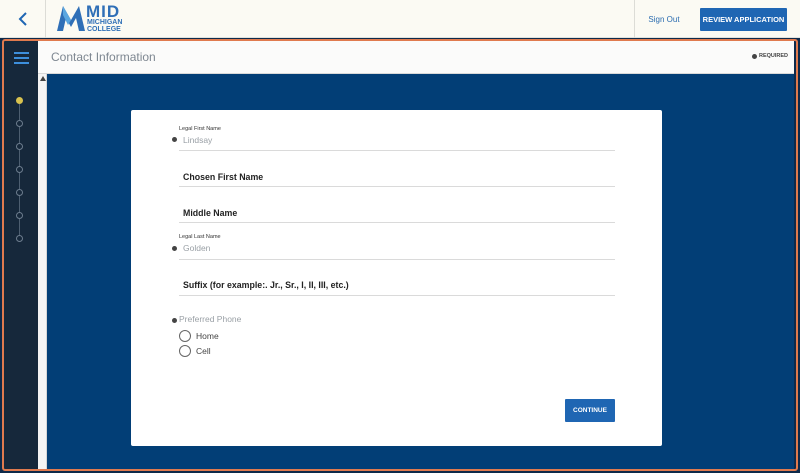 Image resolution: width=800 pixels, height=473 pixels. I want to click on legal-last-name-value: Golden, so click(197, 248).